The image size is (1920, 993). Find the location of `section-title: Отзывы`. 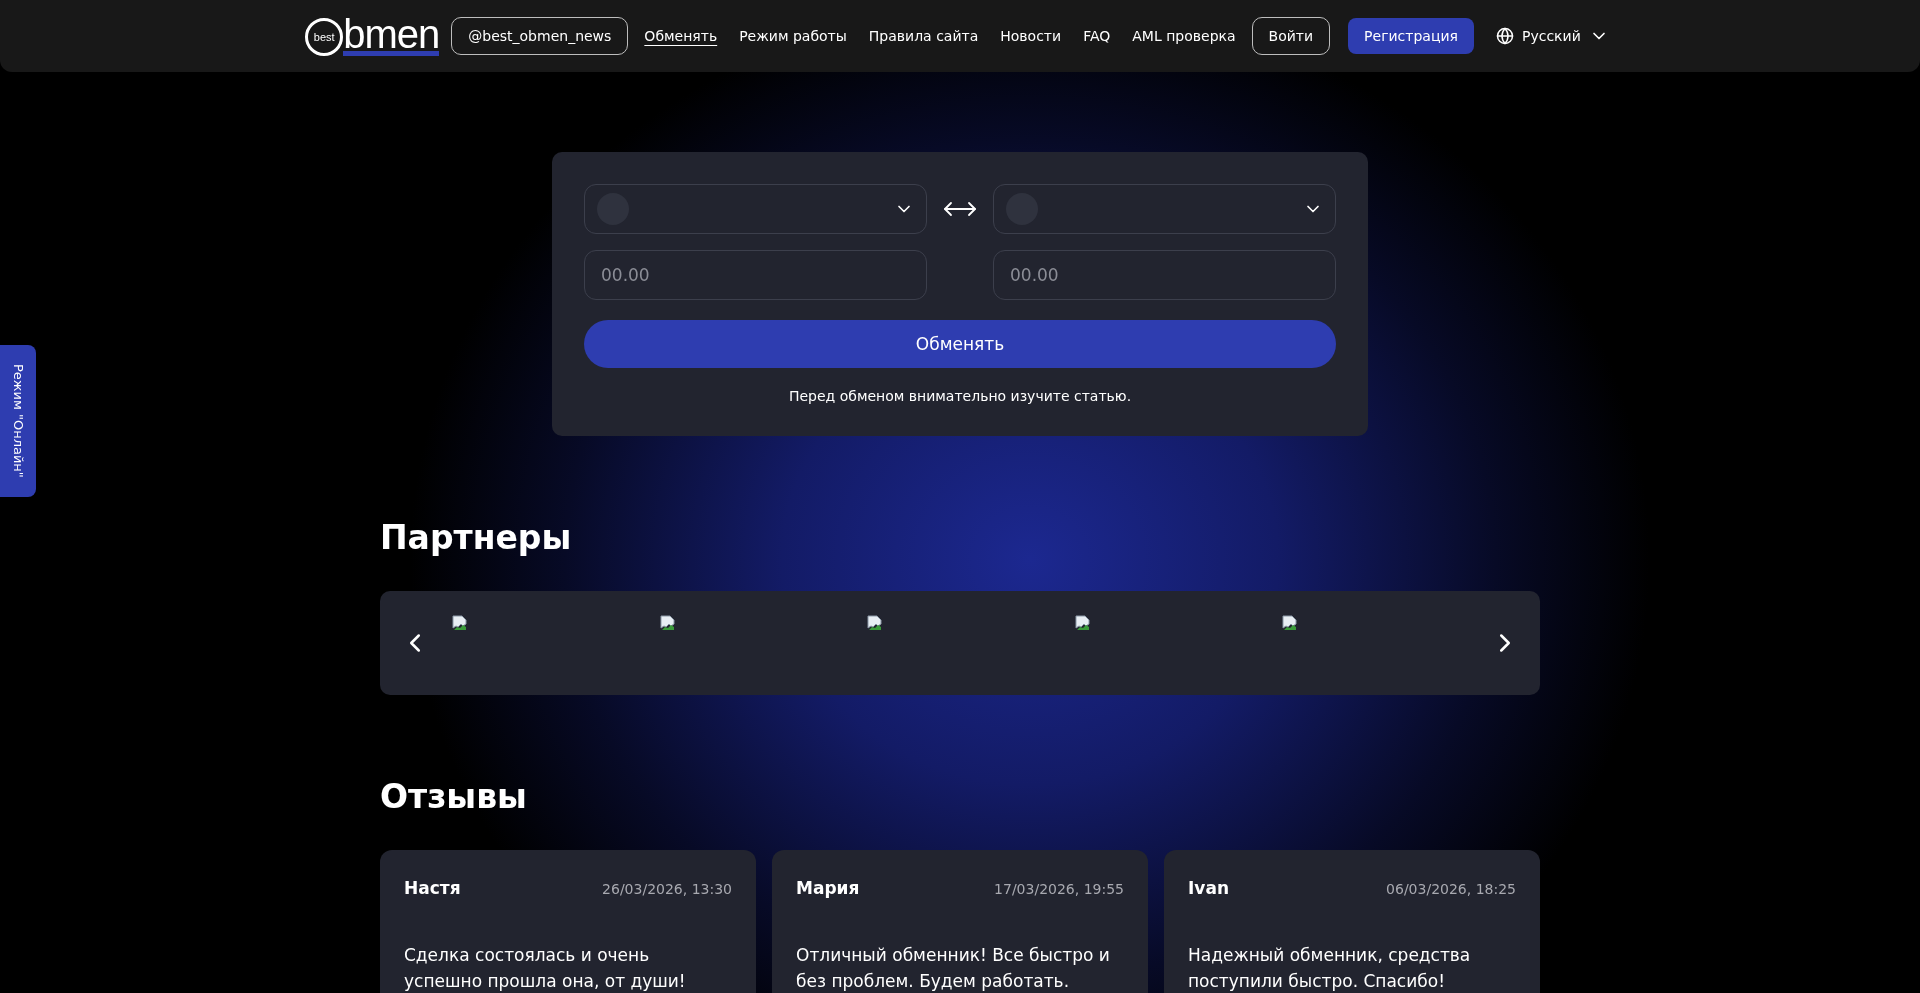

section-title: Отзывы is located at coordinates (453, 796).